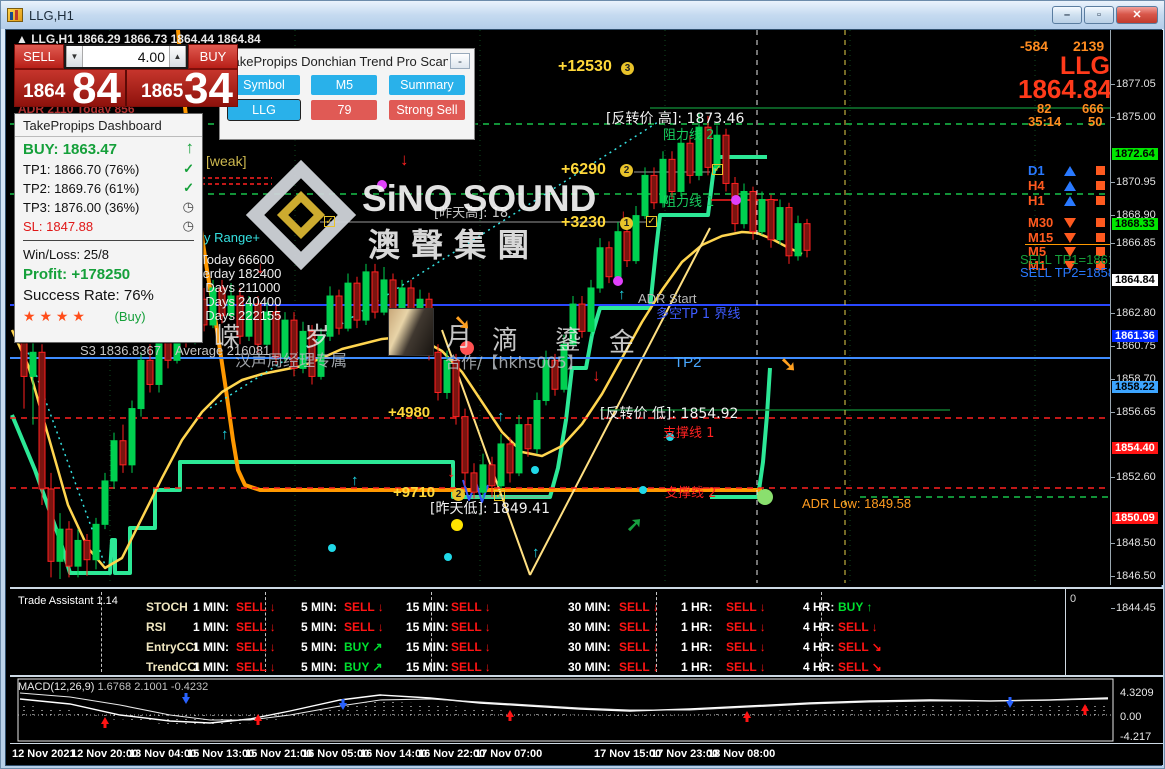 This screenshot has width=1165, height=769. I want to click on sl-clock-icon: ◷, so click(188, 225).